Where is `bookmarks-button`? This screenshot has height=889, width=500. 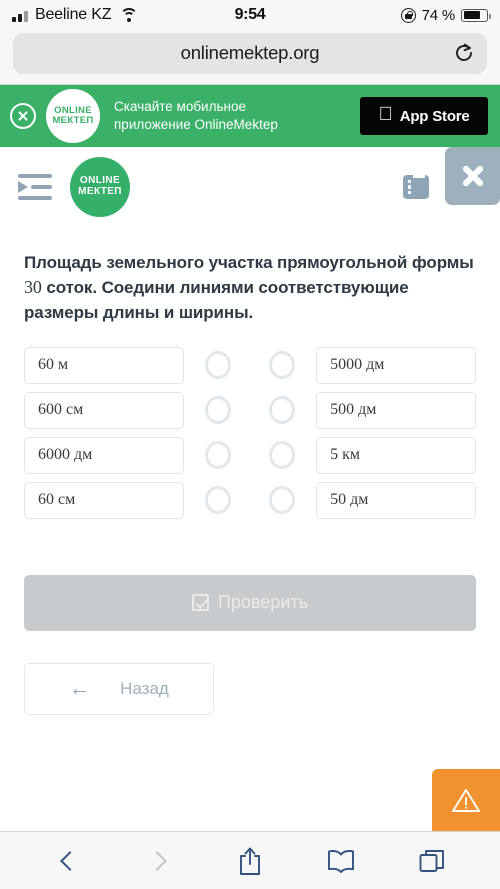
bookmarks-button is located at coordinates (341, 861).